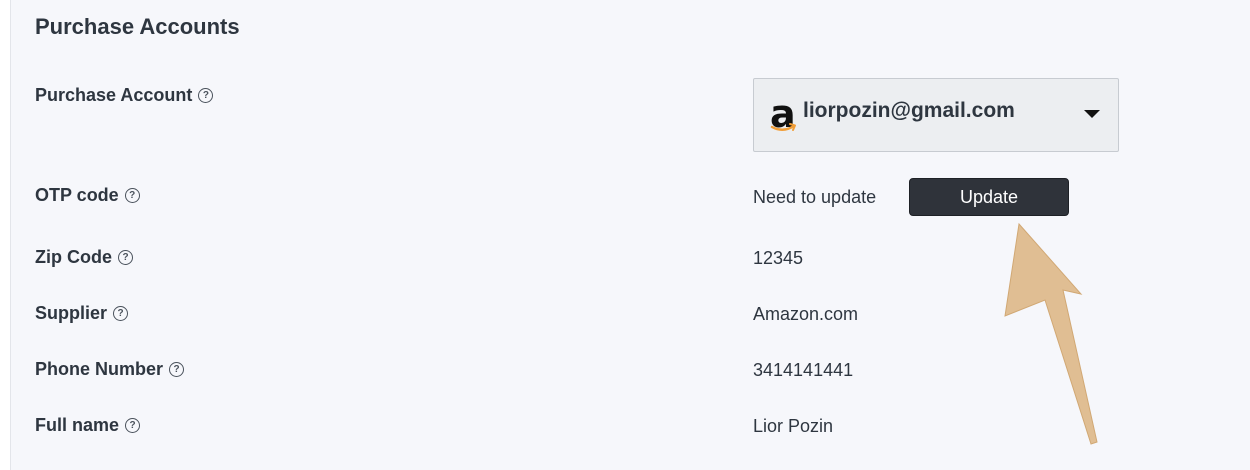 The width and height of the screenshot is (1250, 470). What do you see at coordinates (989, 197) in the screenshot?
I see `update-button: Update` at bounding box center [989, 197].